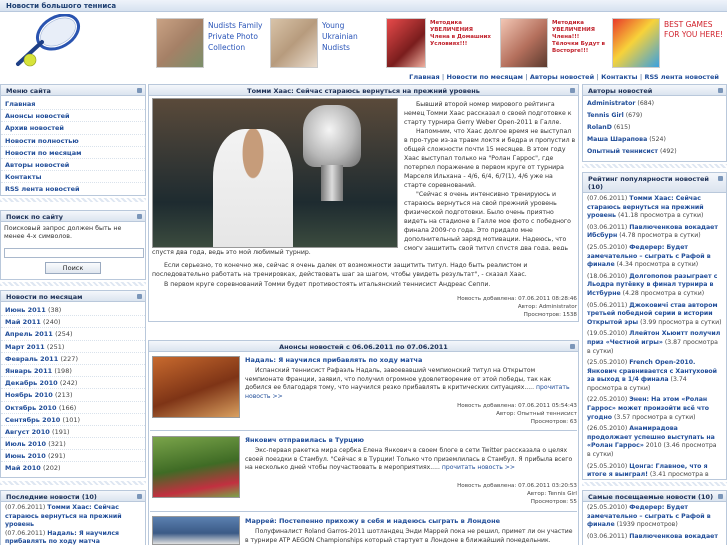 The height and width of the screenshot is (545, 727). Describe the element at coordinates (73, 104) in the screenshot. I see `menu-item-home: Главная` at that location.